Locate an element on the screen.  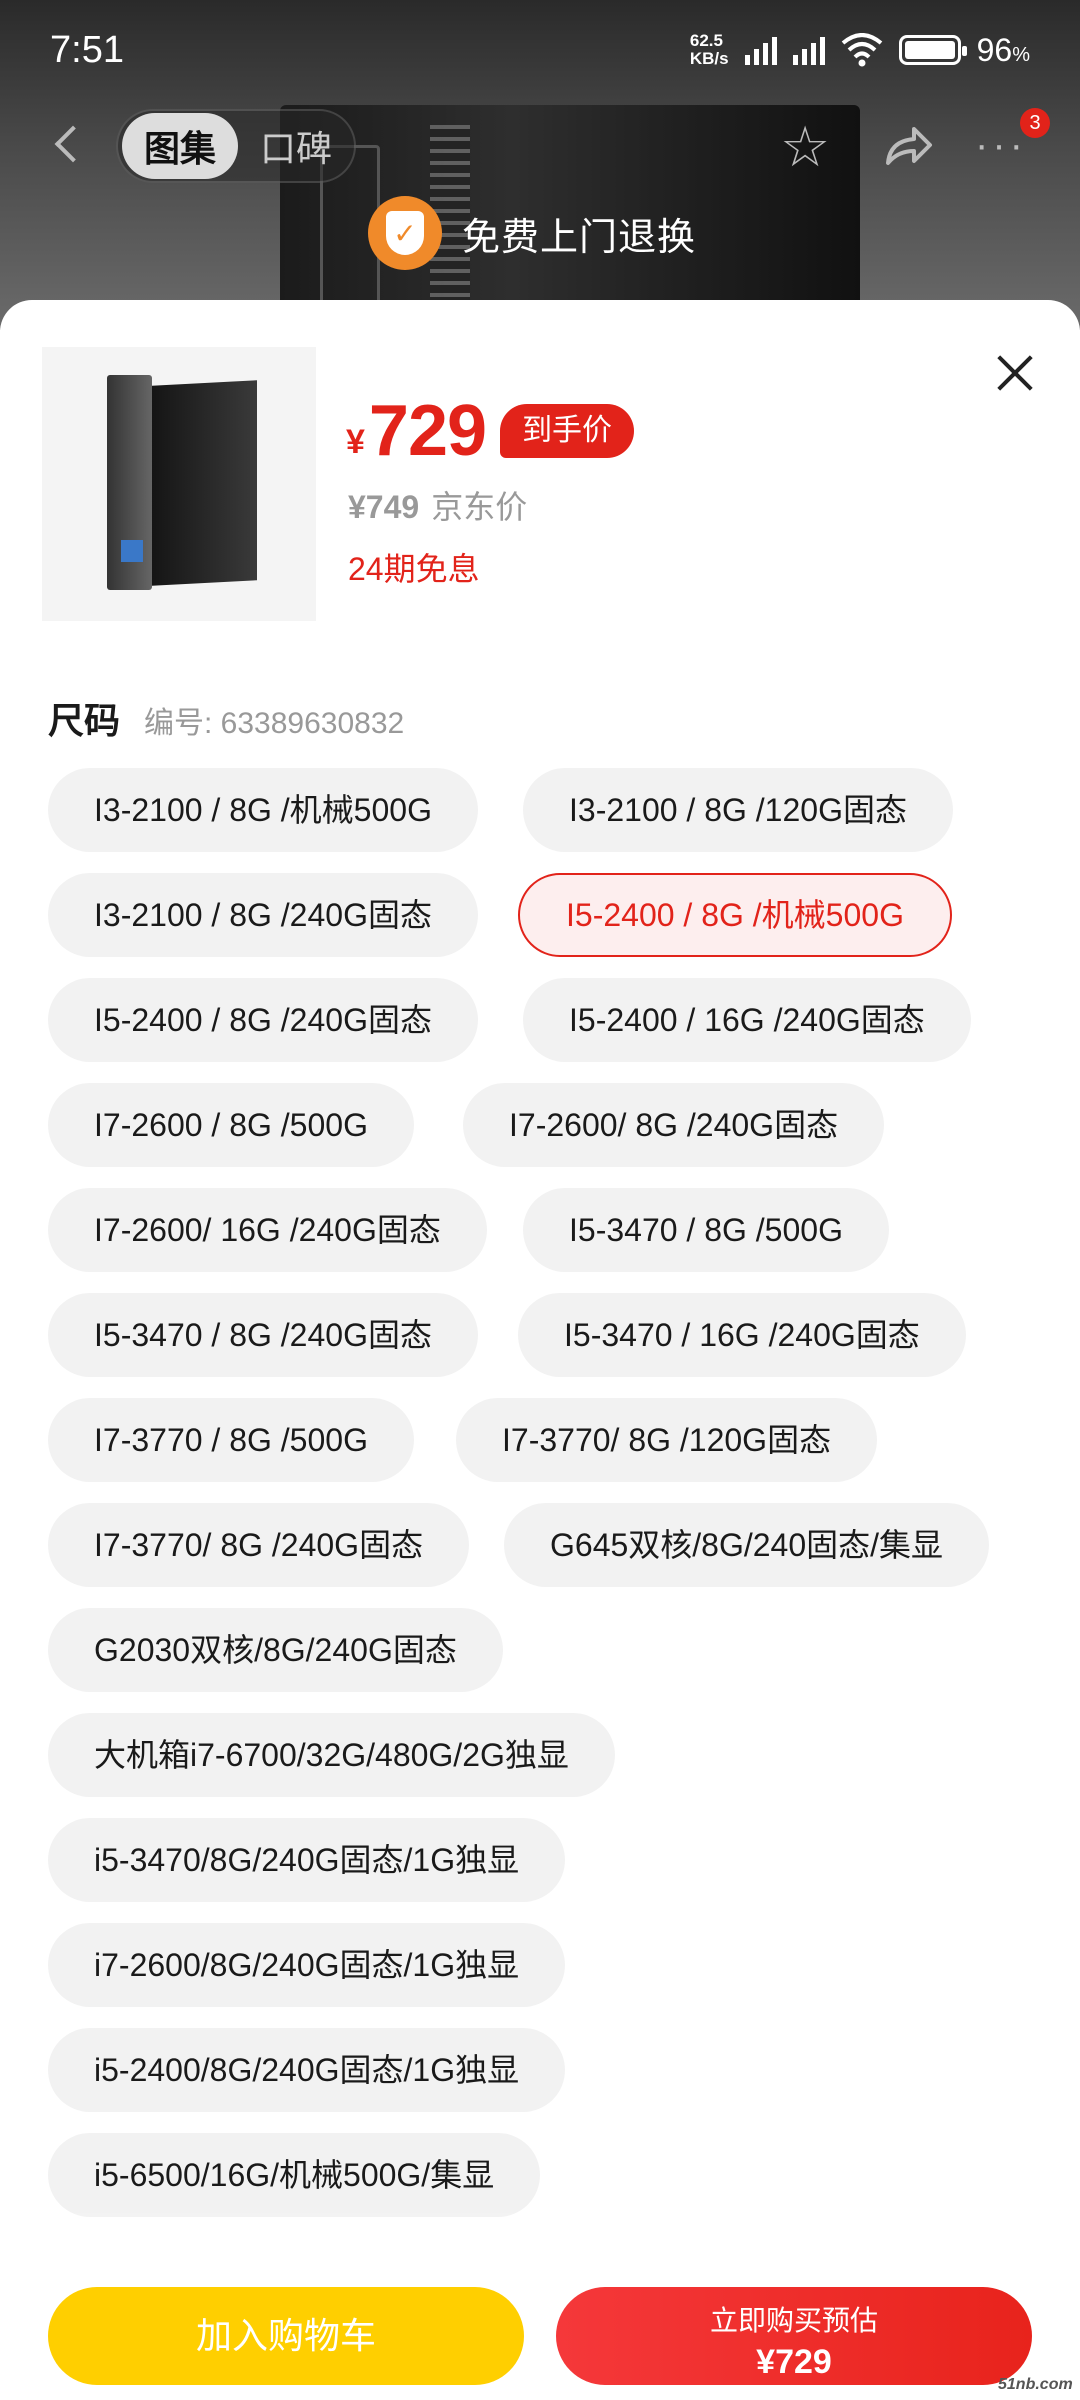
jd-price-row: ¥749 京东价 is located at coordinates (437, 505).